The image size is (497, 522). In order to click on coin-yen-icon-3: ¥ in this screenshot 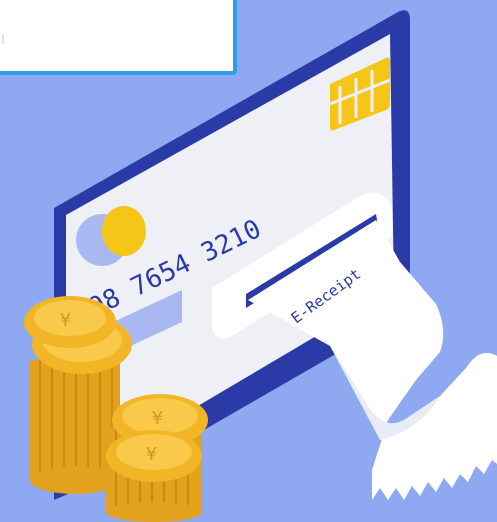, I will do `click(157, 418)`.